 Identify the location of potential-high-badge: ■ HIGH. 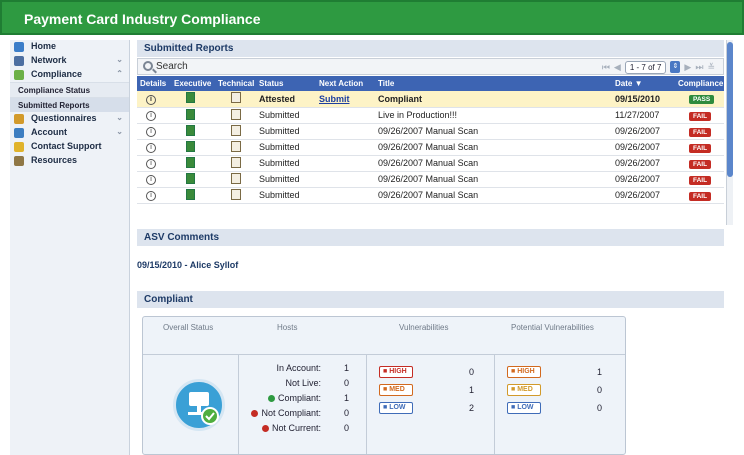
(524, 372).